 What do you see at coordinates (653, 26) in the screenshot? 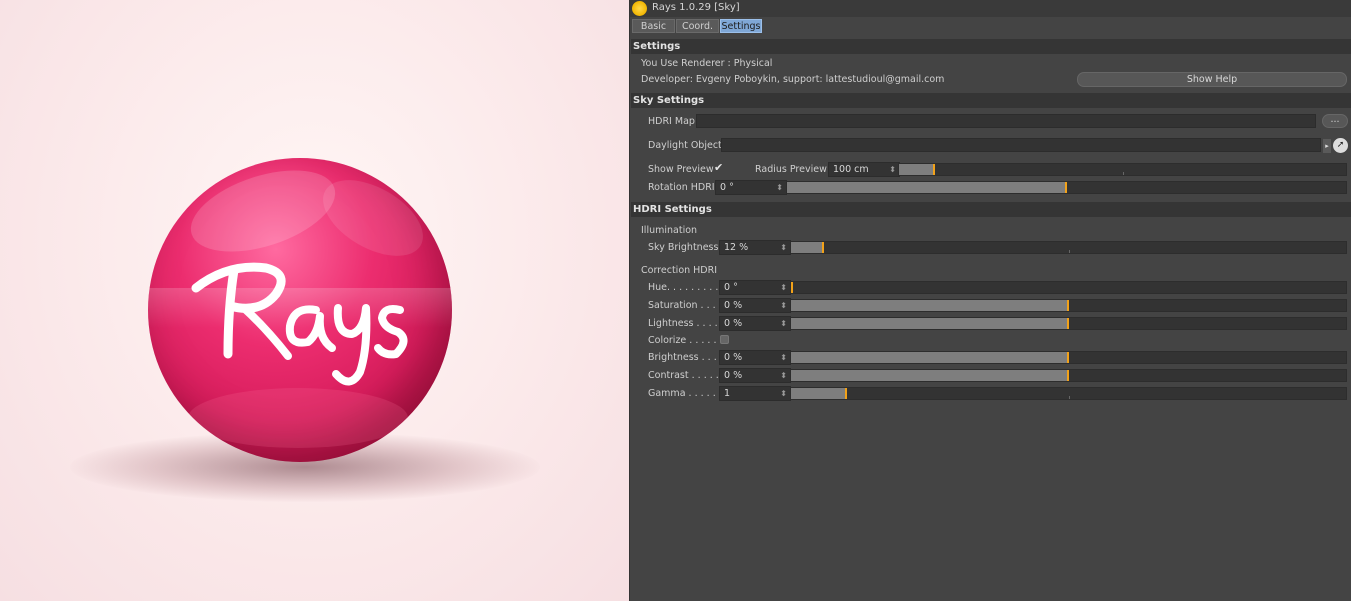
I see `tab-basic: Basic` at bounding box center [653, 26].